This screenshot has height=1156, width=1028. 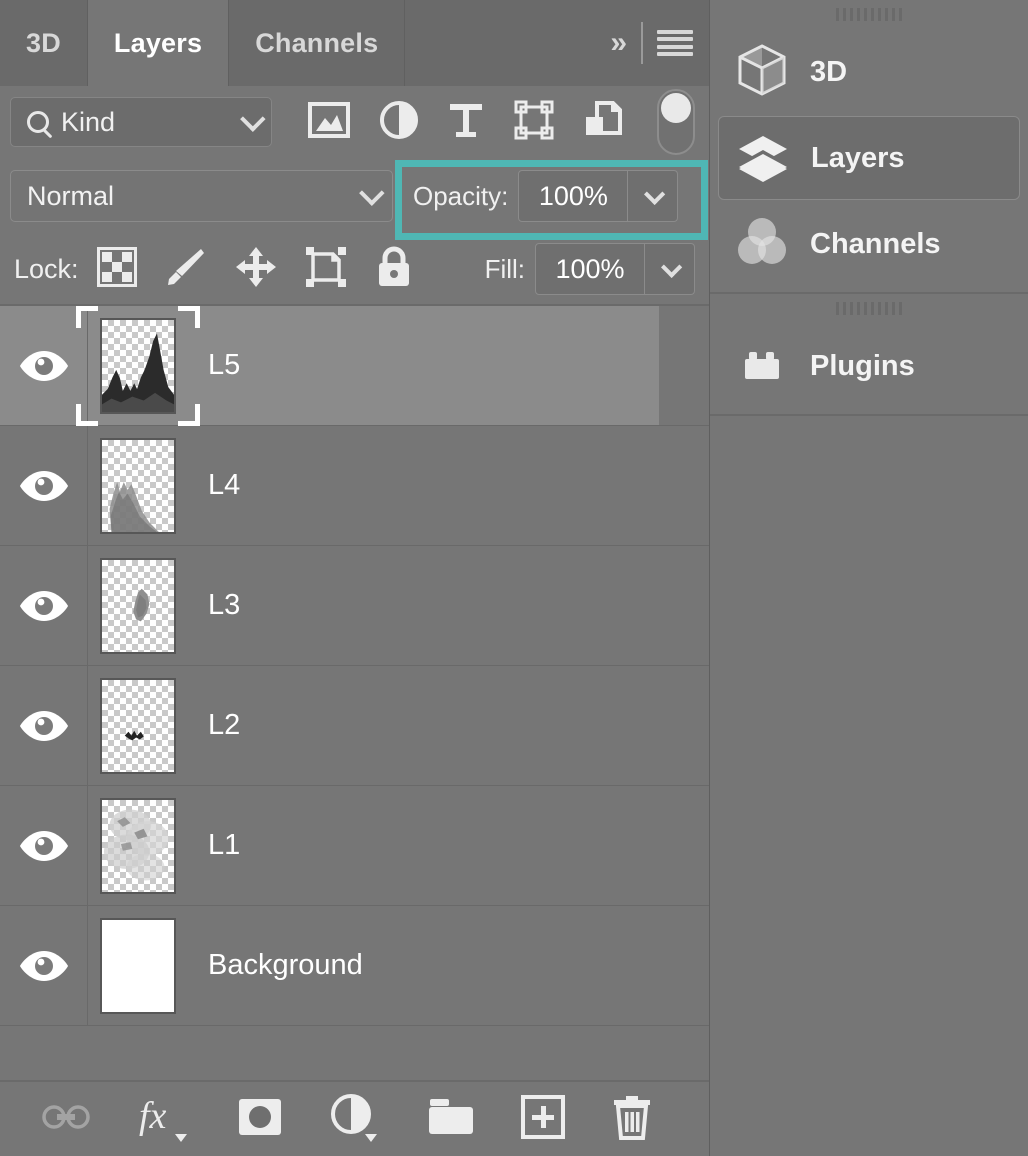 What do you see at coordinates (158, 43) in the screenshot?
I see `tab-layers: Layers` at bounding box center [158, 43].